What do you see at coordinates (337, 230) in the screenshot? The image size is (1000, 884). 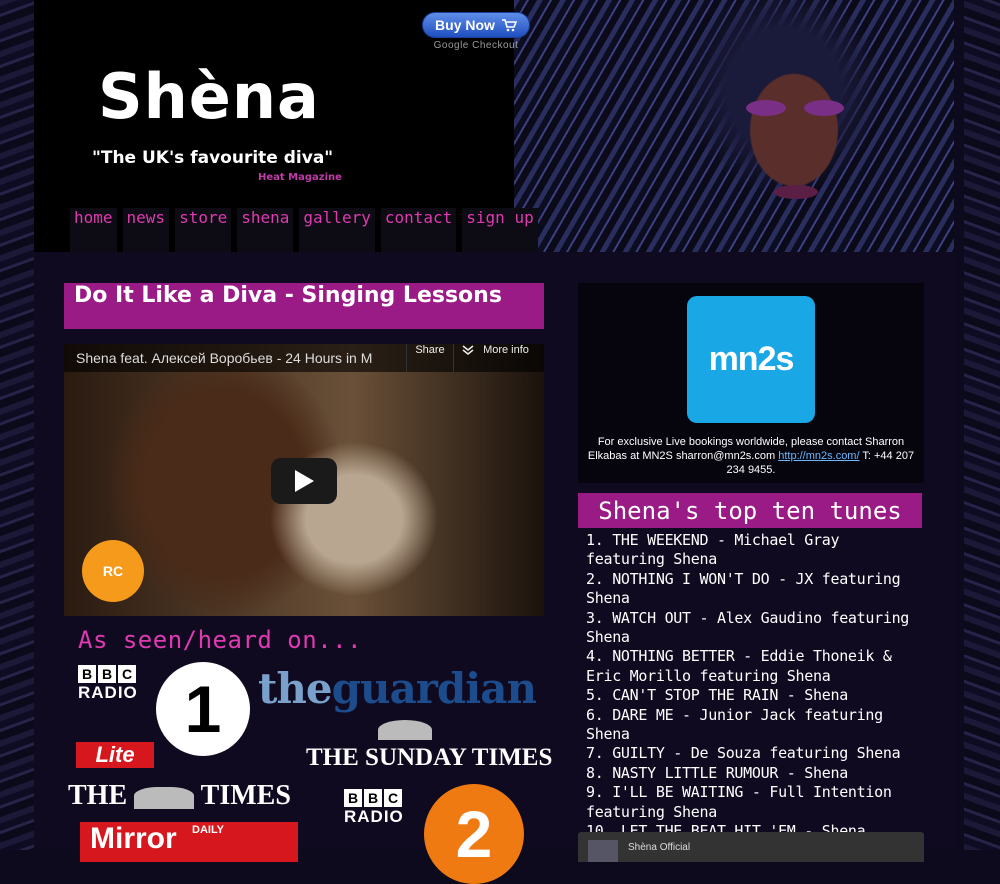 I see `nav-gallery: gallery` at bounding box center [337, 230].